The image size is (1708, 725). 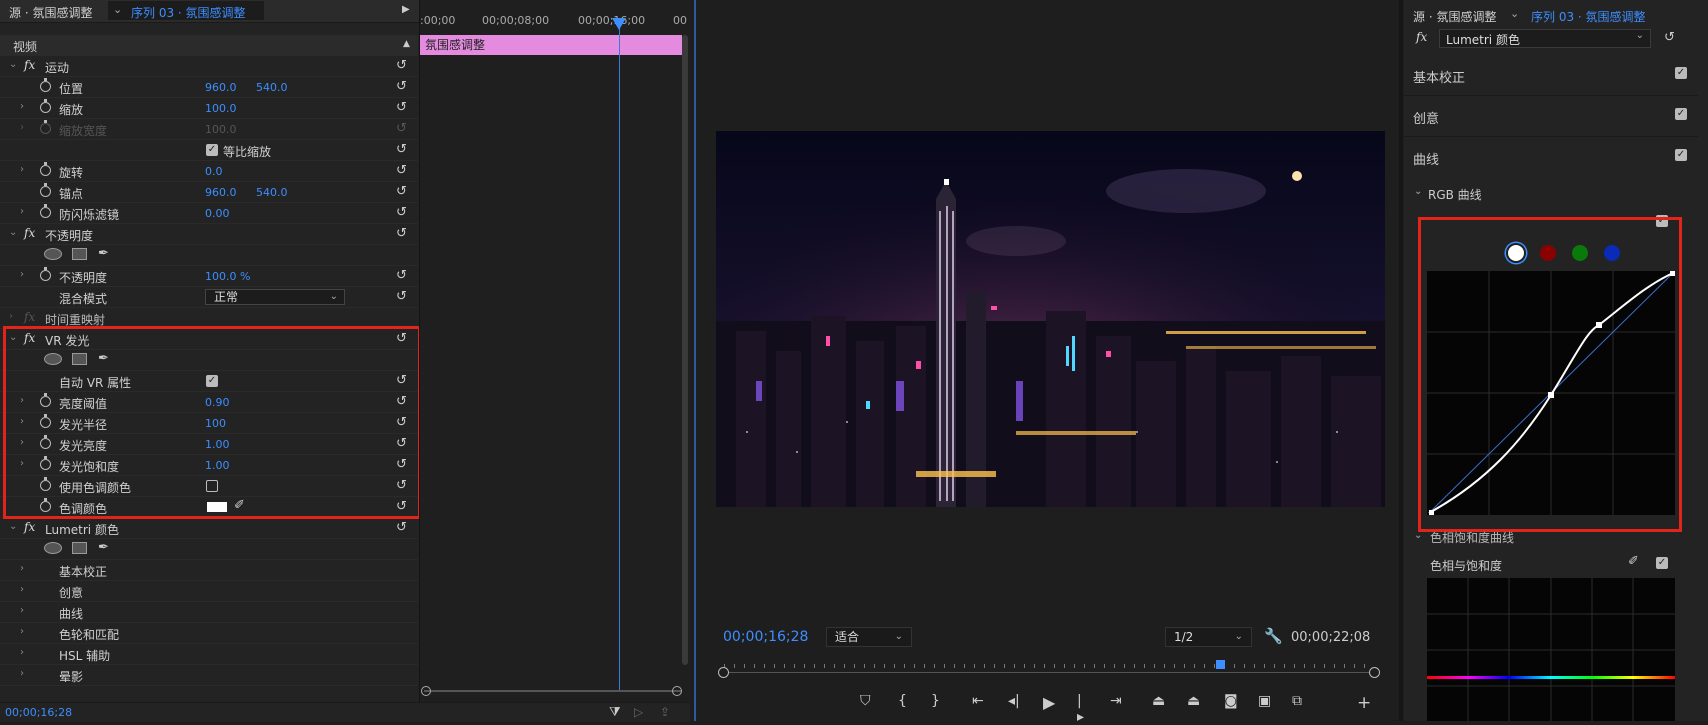 I want to click on anchor-y-value: 540.0, so click(x=272, y=192).